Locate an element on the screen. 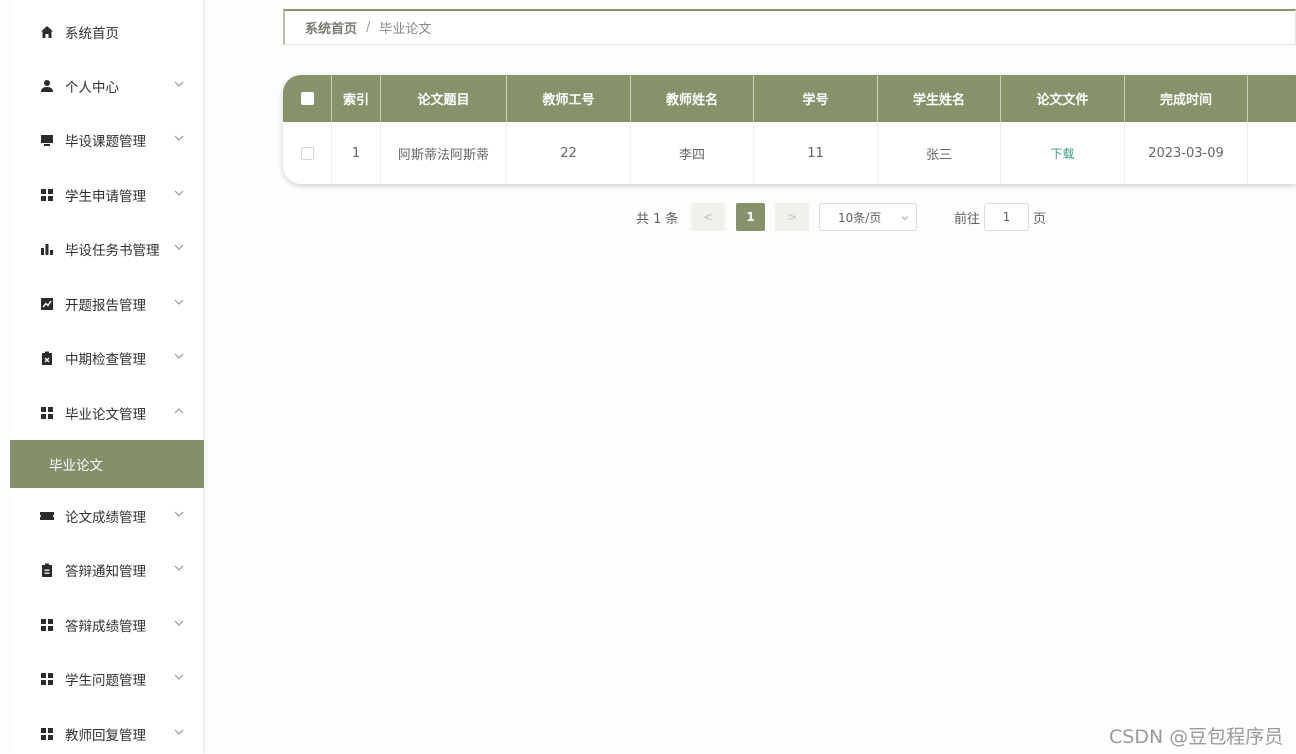  table-header: 索引 论文题目 教师工号 教师姓名 学号 学生姓名 论文文件 完成时间 is located at coordinates (789, 98).